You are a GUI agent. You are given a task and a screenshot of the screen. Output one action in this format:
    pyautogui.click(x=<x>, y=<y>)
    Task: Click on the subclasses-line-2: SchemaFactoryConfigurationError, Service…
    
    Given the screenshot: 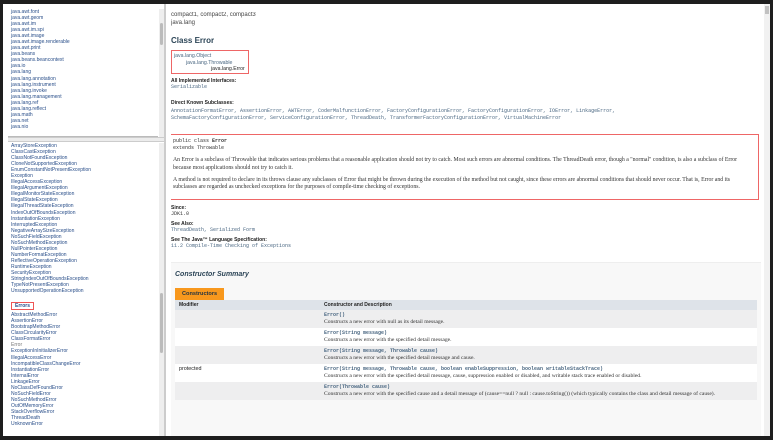 What is the action you would take?
    pyautogui.click(x=466, y=118)
    